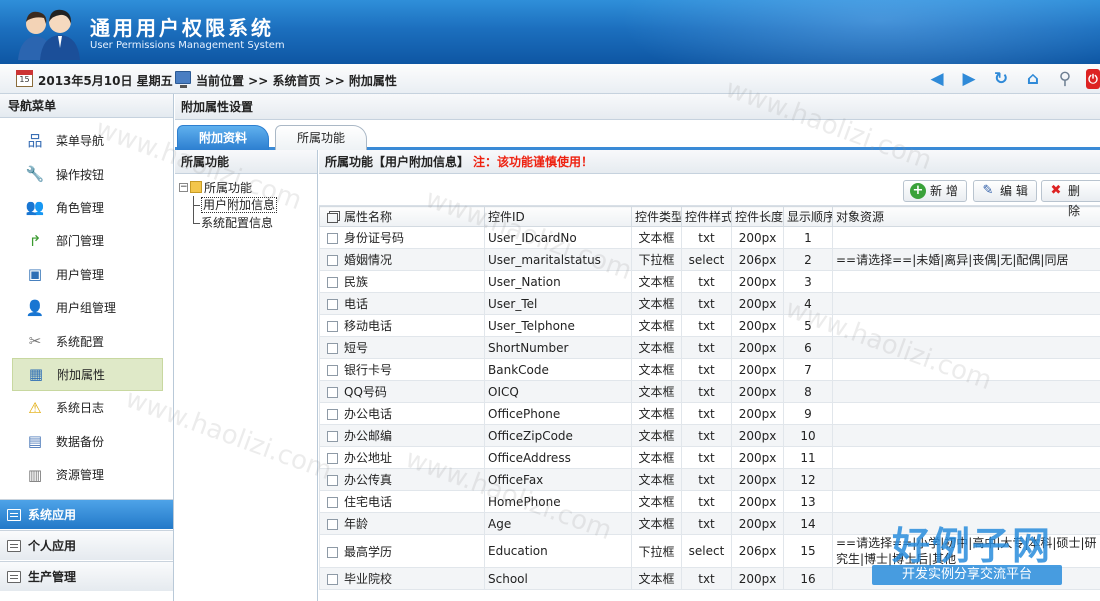 This screenshot has height=601, width=1100. I want to click on section-system-apps: 系统应用, so click(86, 514).